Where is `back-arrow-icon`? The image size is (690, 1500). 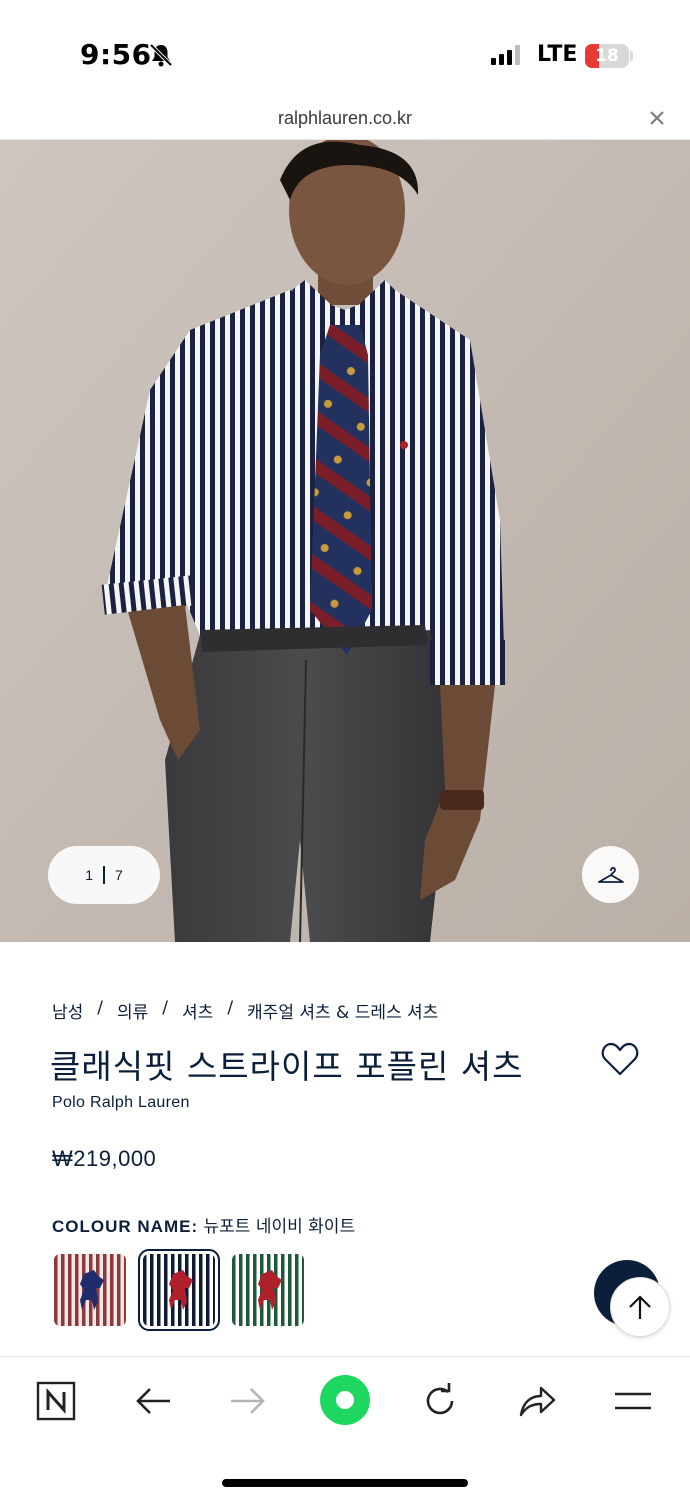
back-arrow-icon is located at coordinates (153, 1401).